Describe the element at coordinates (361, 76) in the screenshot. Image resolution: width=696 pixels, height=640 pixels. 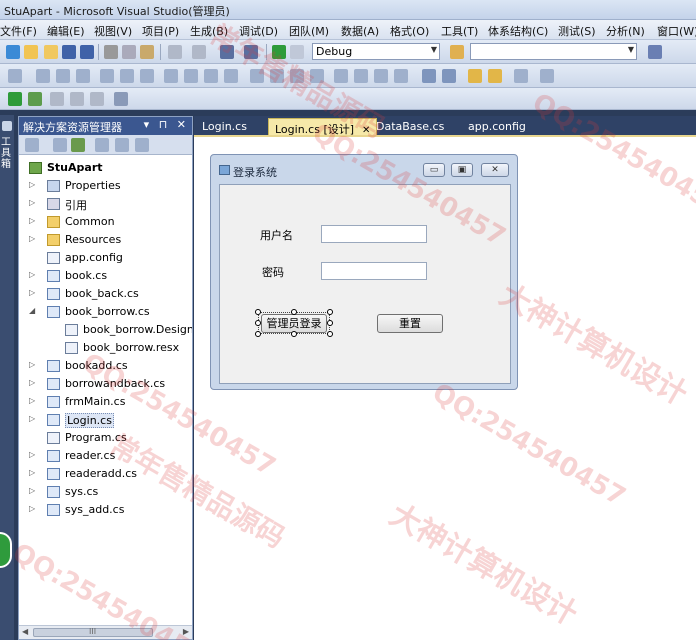
I see `increase-vspacing-icon` at that location.